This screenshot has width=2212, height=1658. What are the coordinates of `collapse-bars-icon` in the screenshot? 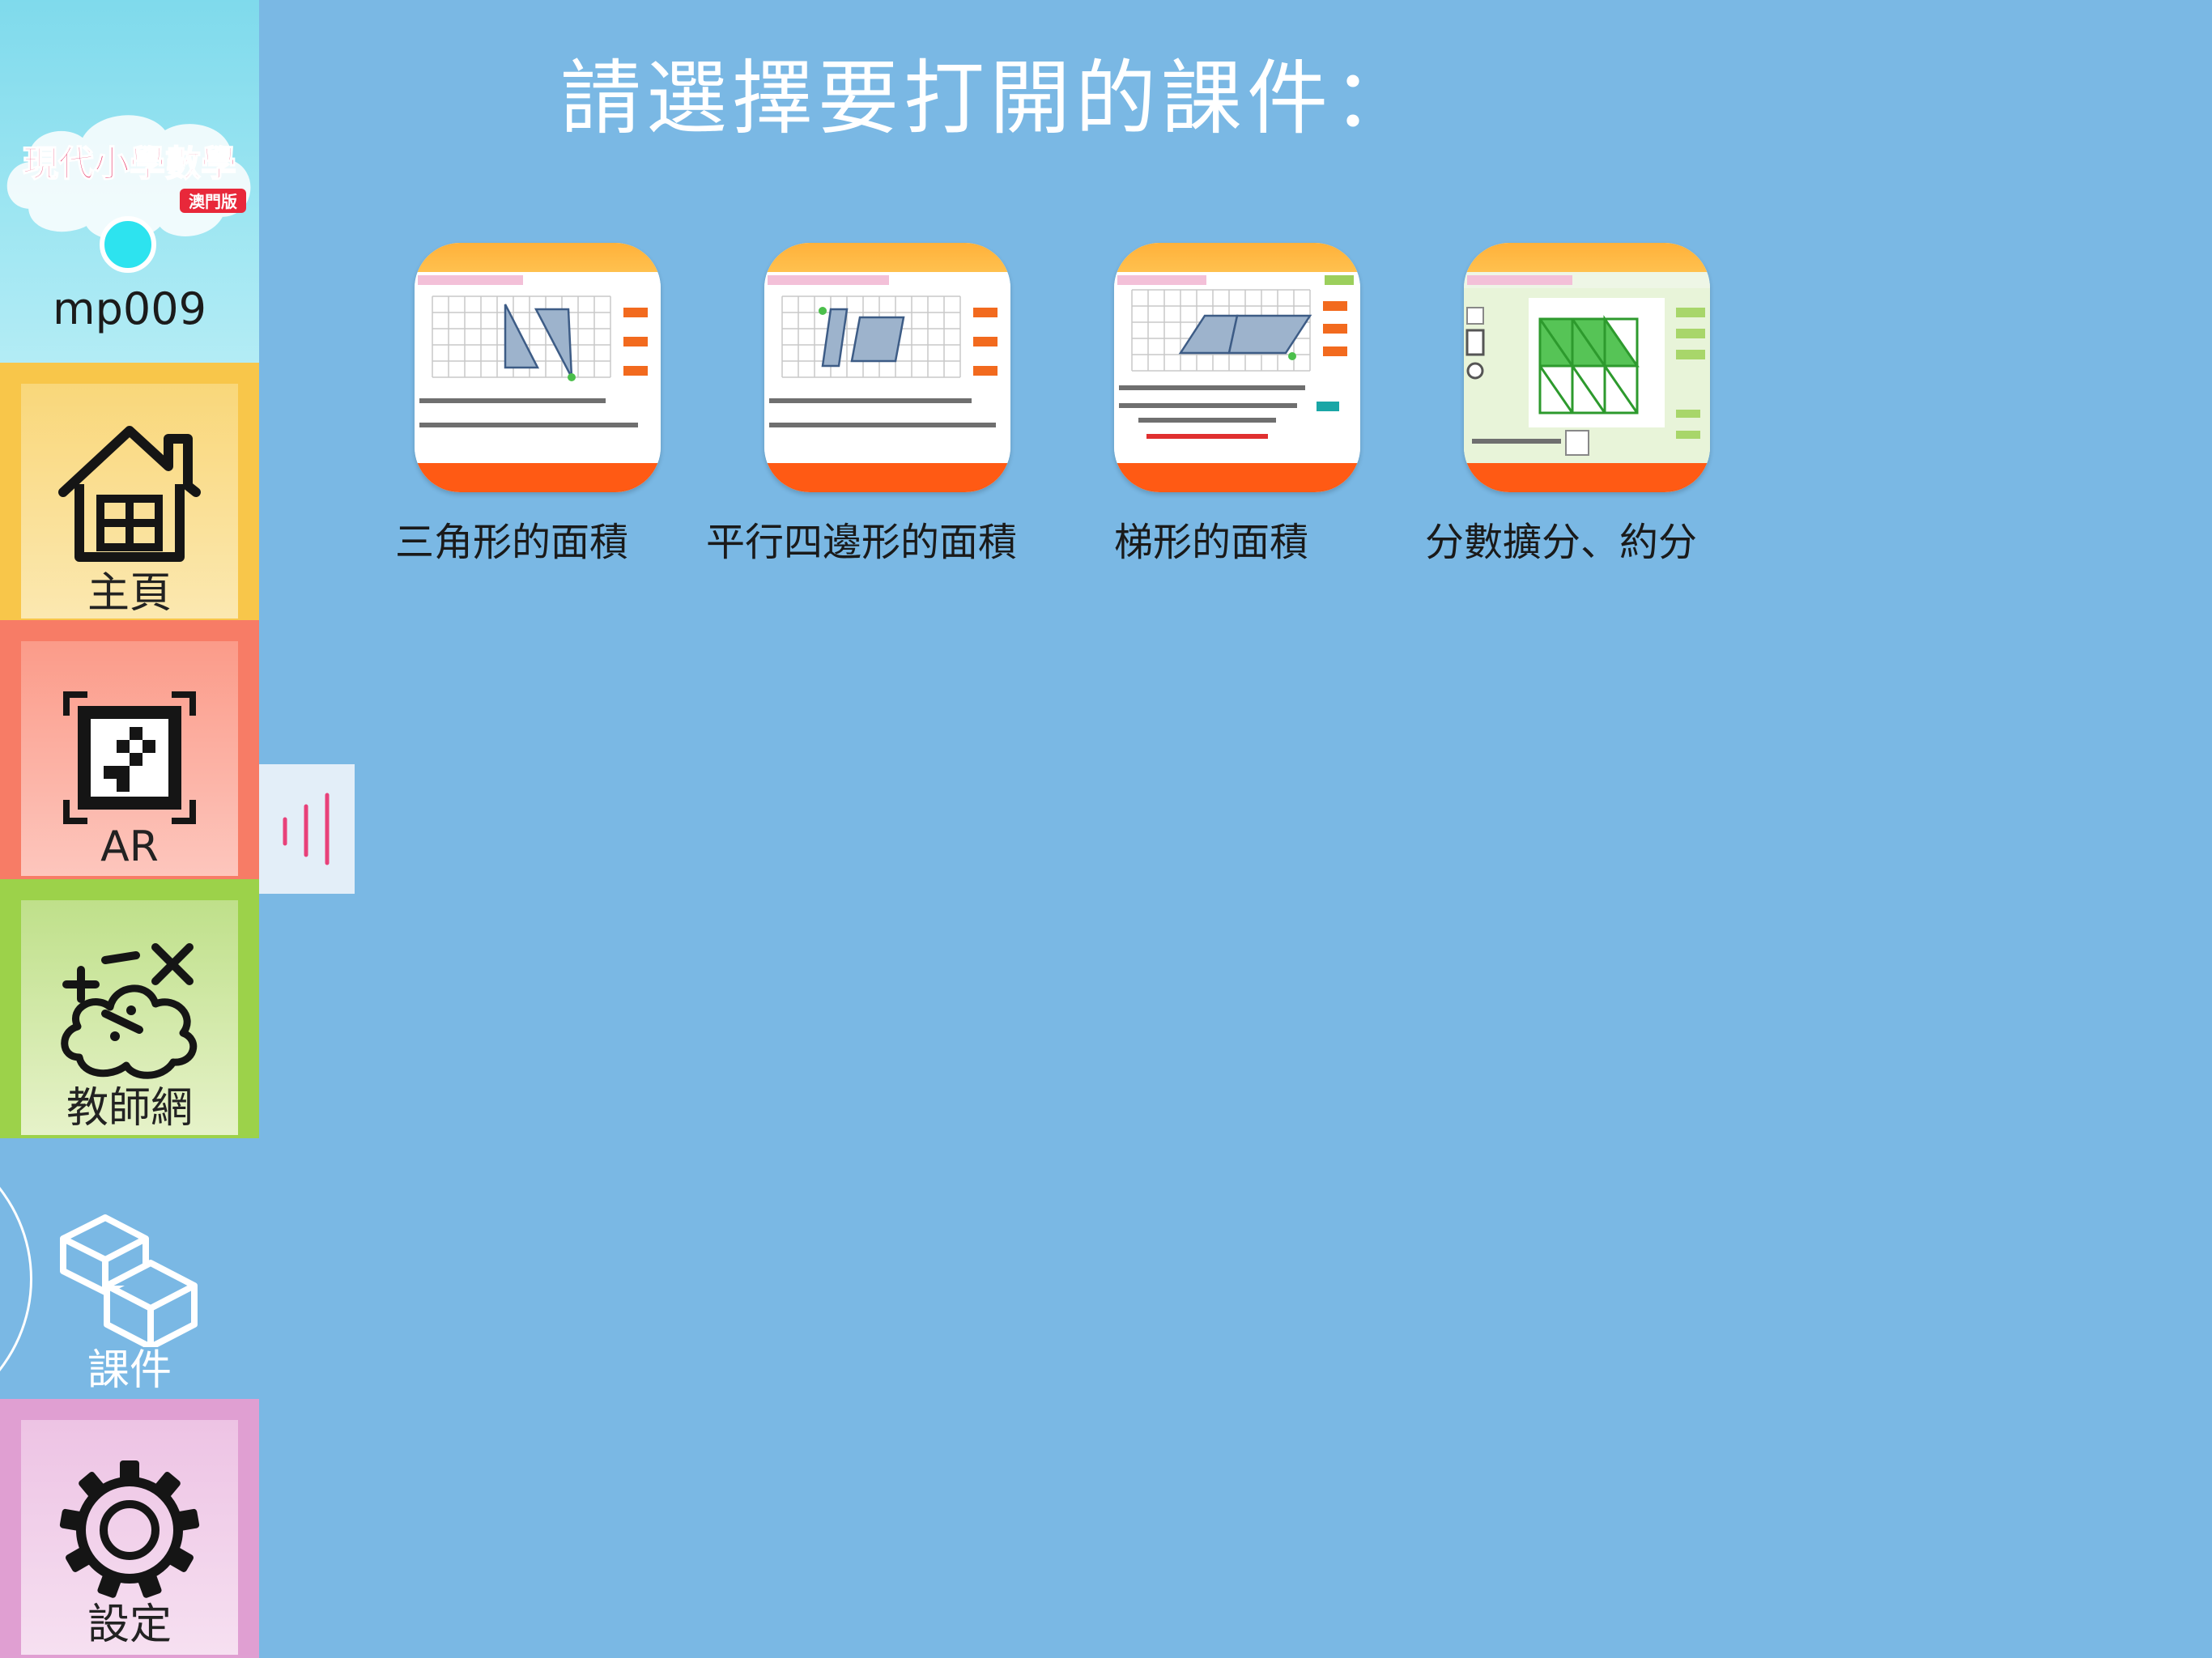 It's located at (307, 829).